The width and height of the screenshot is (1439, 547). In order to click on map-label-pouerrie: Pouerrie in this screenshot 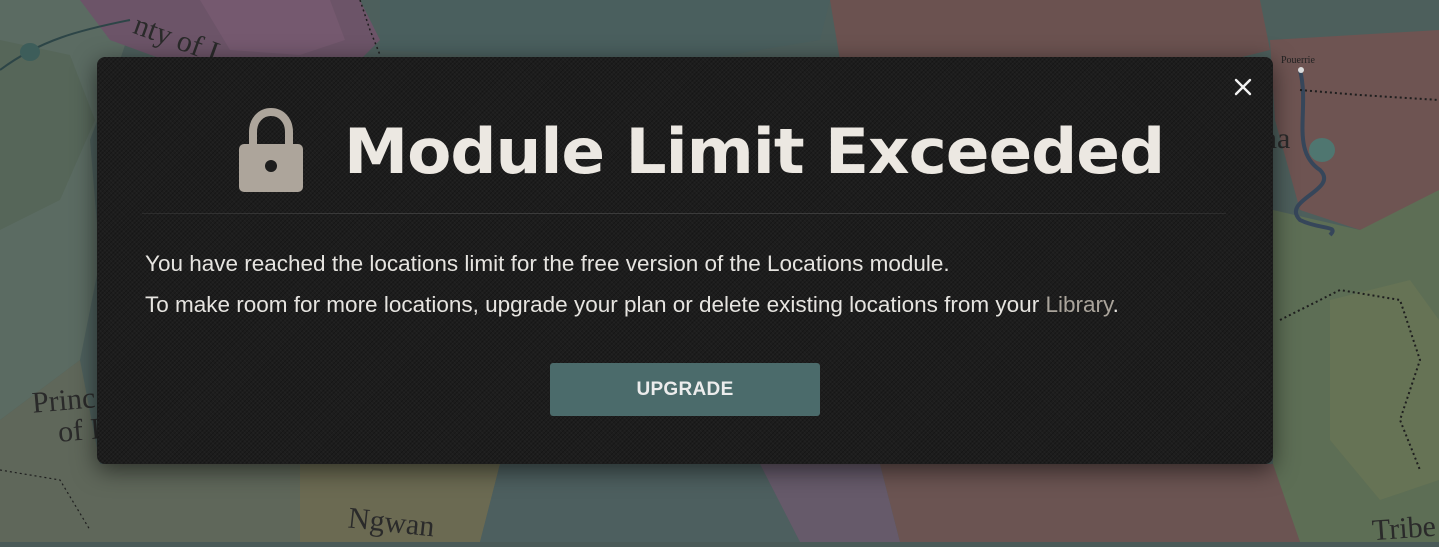, I will do `click(1298, 60)`.